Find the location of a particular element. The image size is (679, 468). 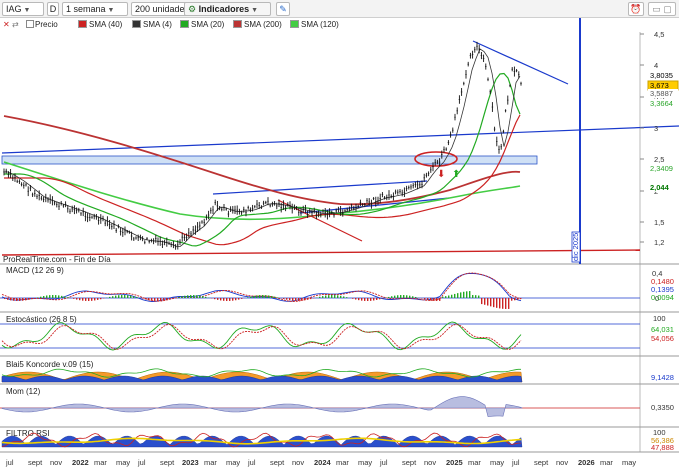

time-axis-label: 2025 is located at coordinates (454, 462).